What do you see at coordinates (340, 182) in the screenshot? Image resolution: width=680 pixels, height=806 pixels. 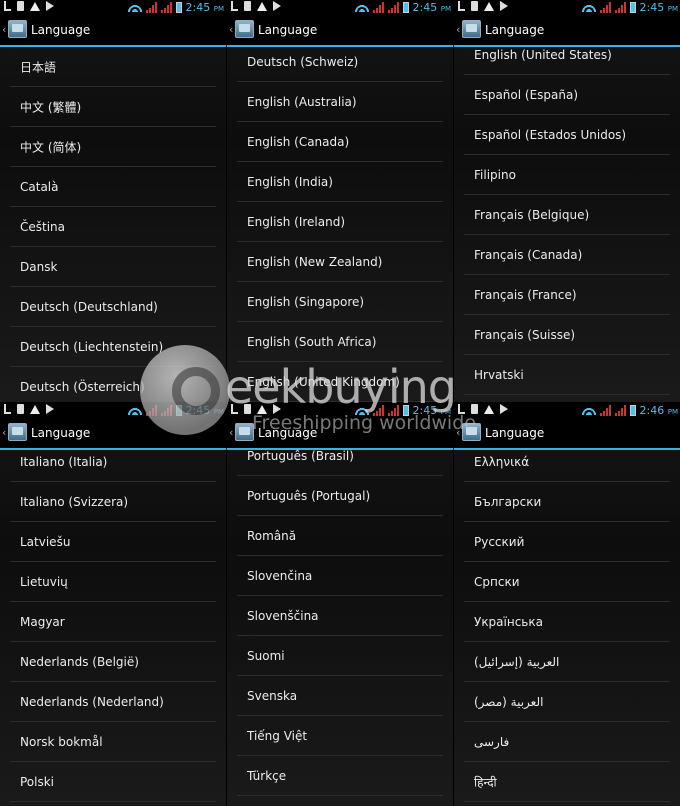 I see `language-list-item: English (India)` at bounding box center [340, 182].